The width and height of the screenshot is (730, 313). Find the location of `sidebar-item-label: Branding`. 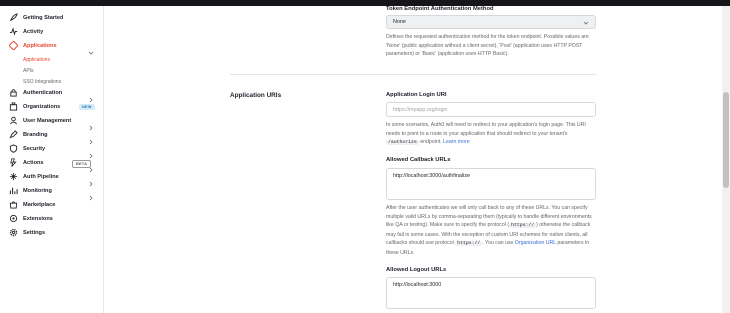

sidebar-item-label: Branding is located at coordinates (35, 135).